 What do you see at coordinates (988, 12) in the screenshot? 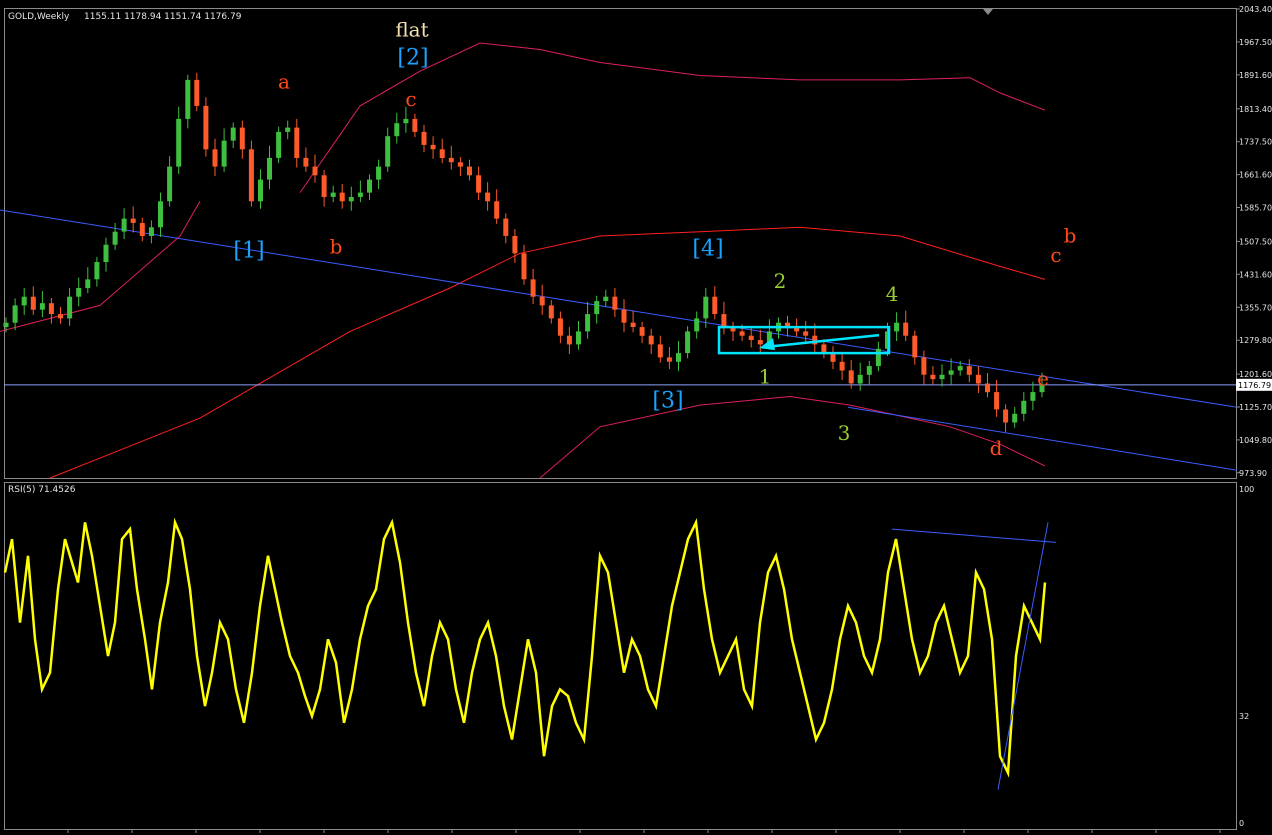
I see `chart-shift-marker` at bounding box center [988, 12].